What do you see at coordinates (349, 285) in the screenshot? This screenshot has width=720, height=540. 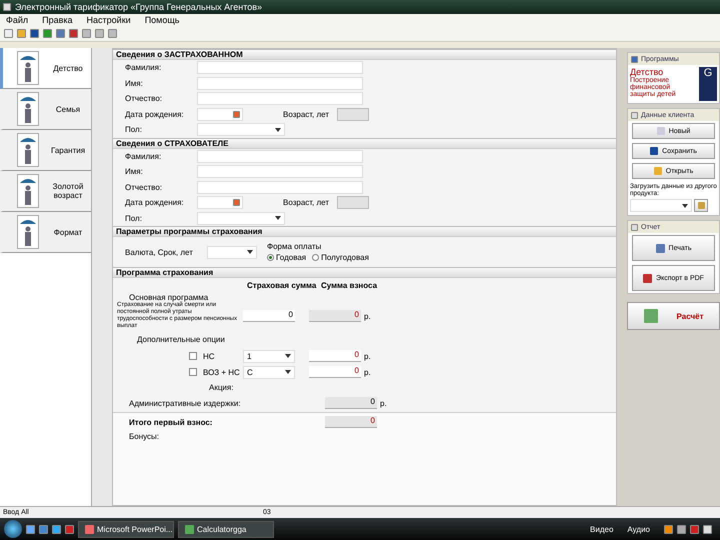 I see `column-header: Сумма взноса` at bounding box center [349, 285].